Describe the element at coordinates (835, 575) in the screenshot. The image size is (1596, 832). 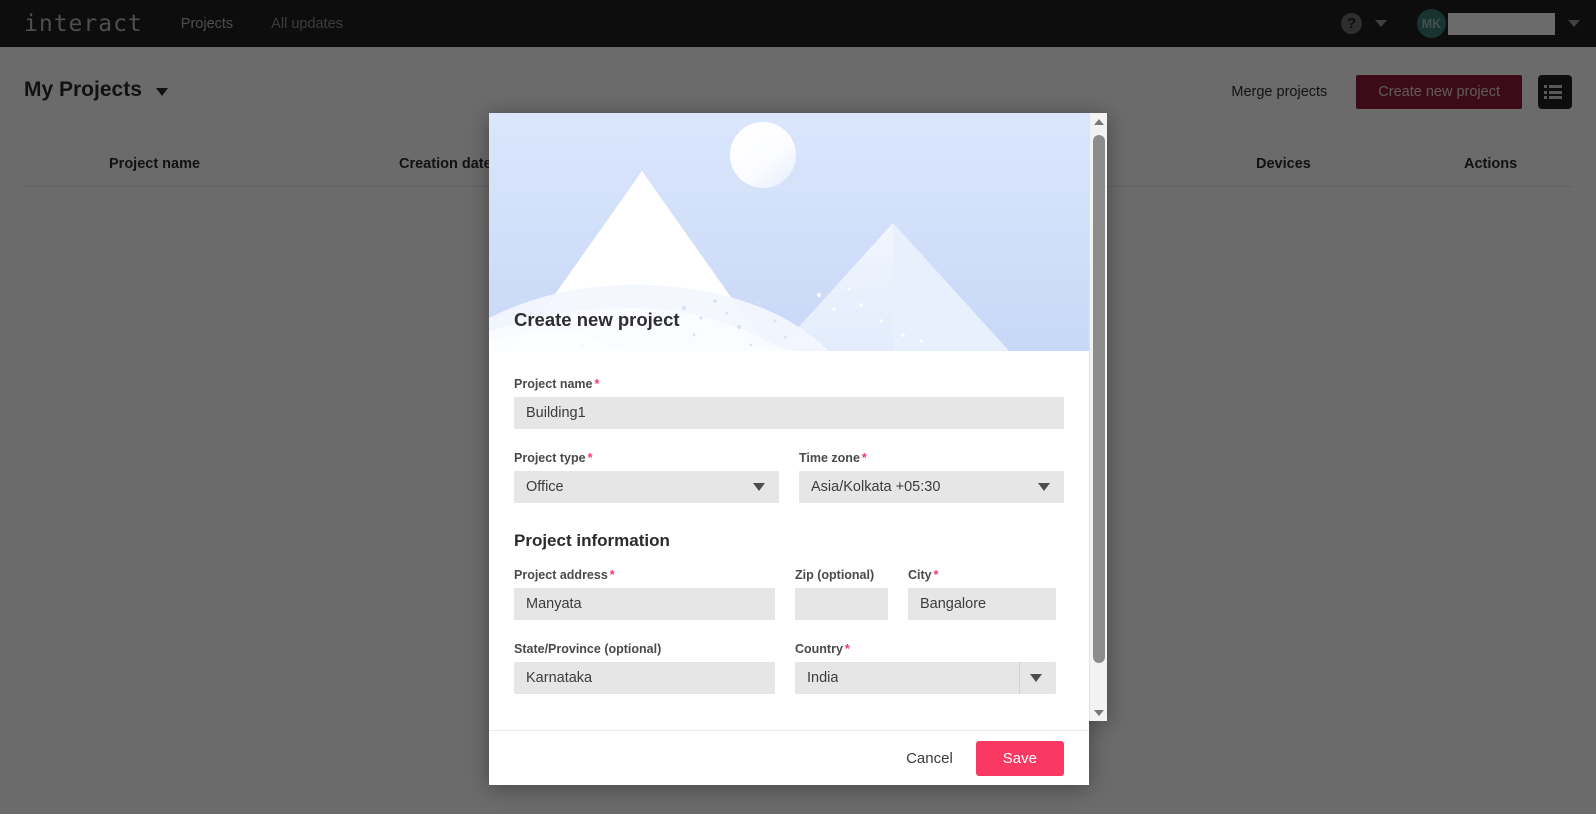
I see `label-zip-text: Zip (optional)` at that location.